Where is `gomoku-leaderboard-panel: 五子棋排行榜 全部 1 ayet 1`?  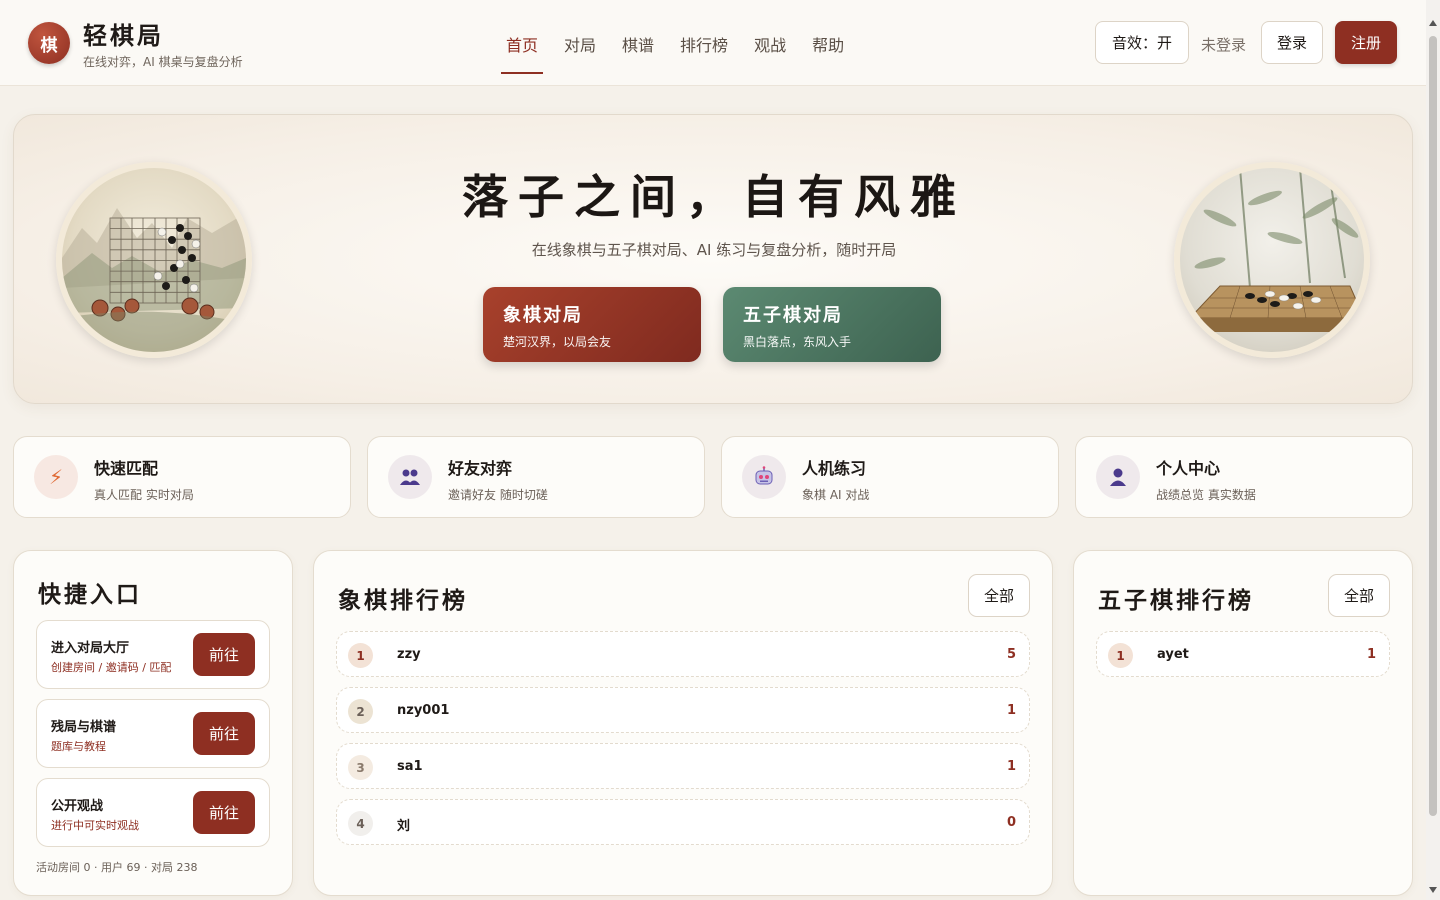
gomoku-leaderboard-panel: 五子棋排行榜 全部 1 ayet 1 is located at coordinates (1243, 723).